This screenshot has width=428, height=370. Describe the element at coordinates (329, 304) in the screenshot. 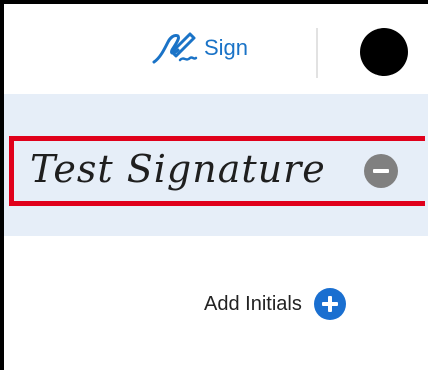

I see `plus-circle-icon` at that location.